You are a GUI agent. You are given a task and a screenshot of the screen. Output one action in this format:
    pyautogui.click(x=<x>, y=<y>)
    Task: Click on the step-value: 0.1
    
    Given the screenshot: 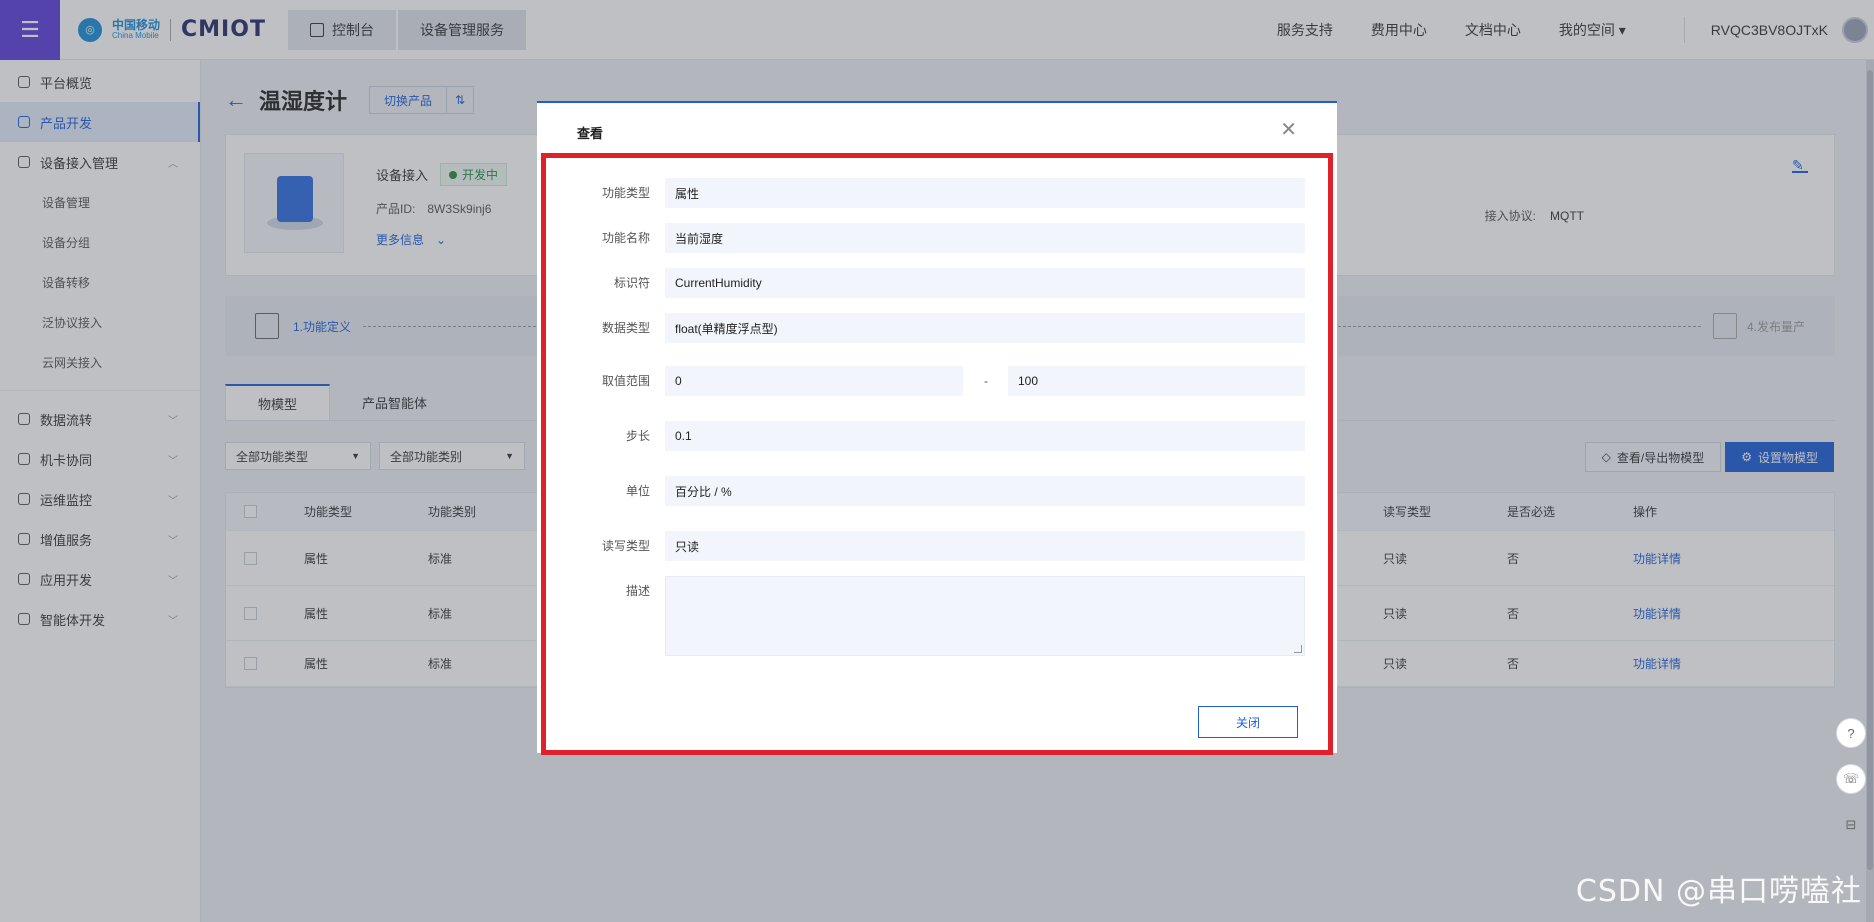 What is the action you would take?
    pyautogui.click(x=985, y=436)
    